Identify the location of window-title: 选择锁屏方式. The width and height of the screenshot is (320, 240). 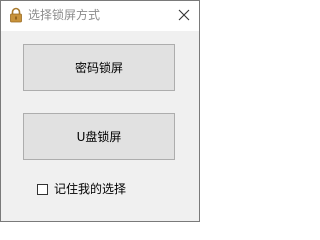
(64, 15).